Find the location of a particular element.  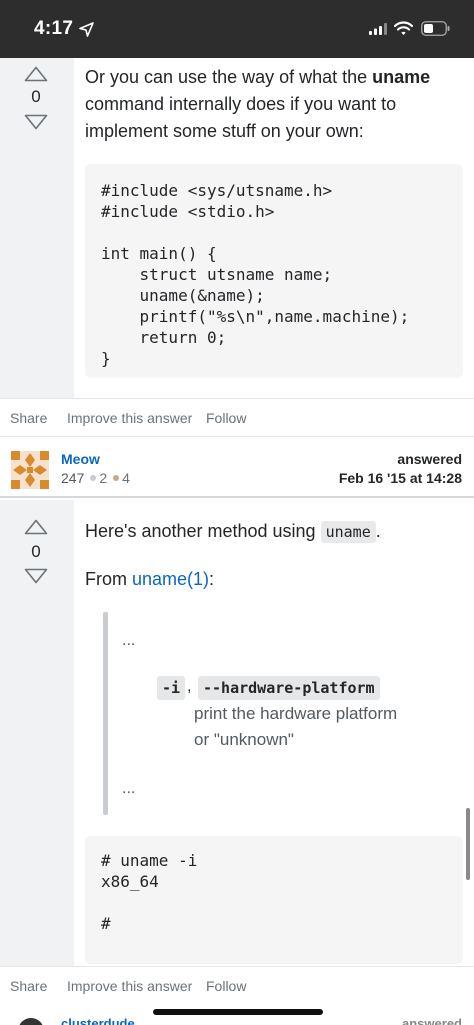

wifi-icon is located at coordinates (403, 28).